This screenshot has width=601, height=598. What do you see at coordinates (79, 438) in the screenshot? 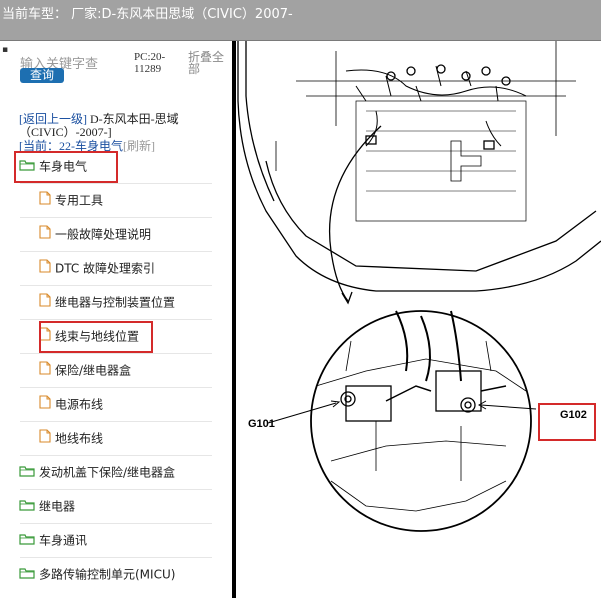
I see `tree-item-label: 地线布线` at bounding box center [79, 438].